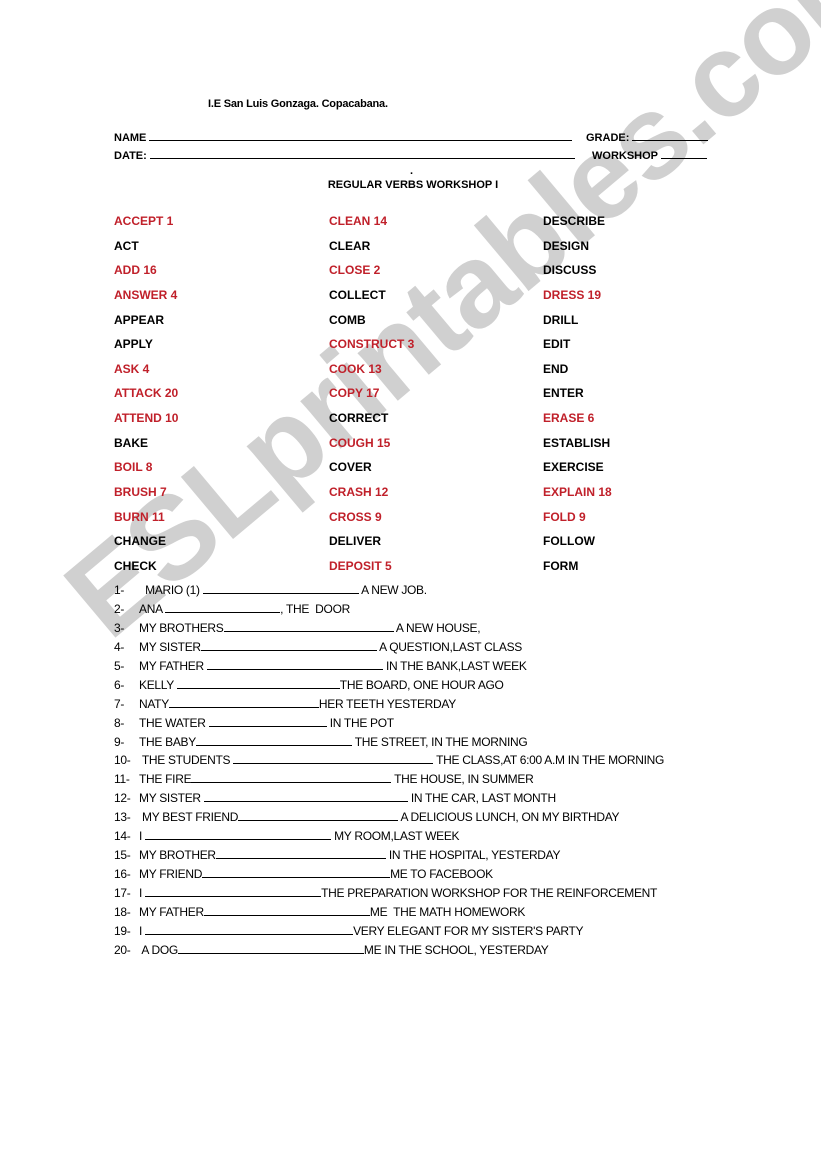 This screenshot has height=1169, width=821. What do you see at coordinates (130, 138) in the screenshot?
I see `name-label: NAME` at bounding box center [130, 138].